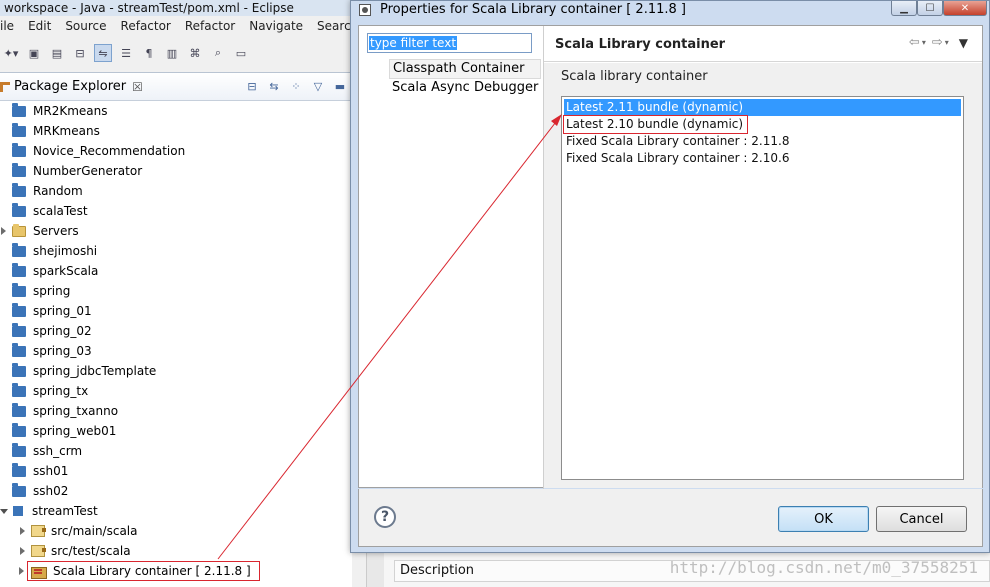 Image resolution: width=990 pixels, height=587 pixels. What do you see at coordinates (176, 331) in the screenshot?
I see `tree-row: spring_02` at bounding box center [176, 331].